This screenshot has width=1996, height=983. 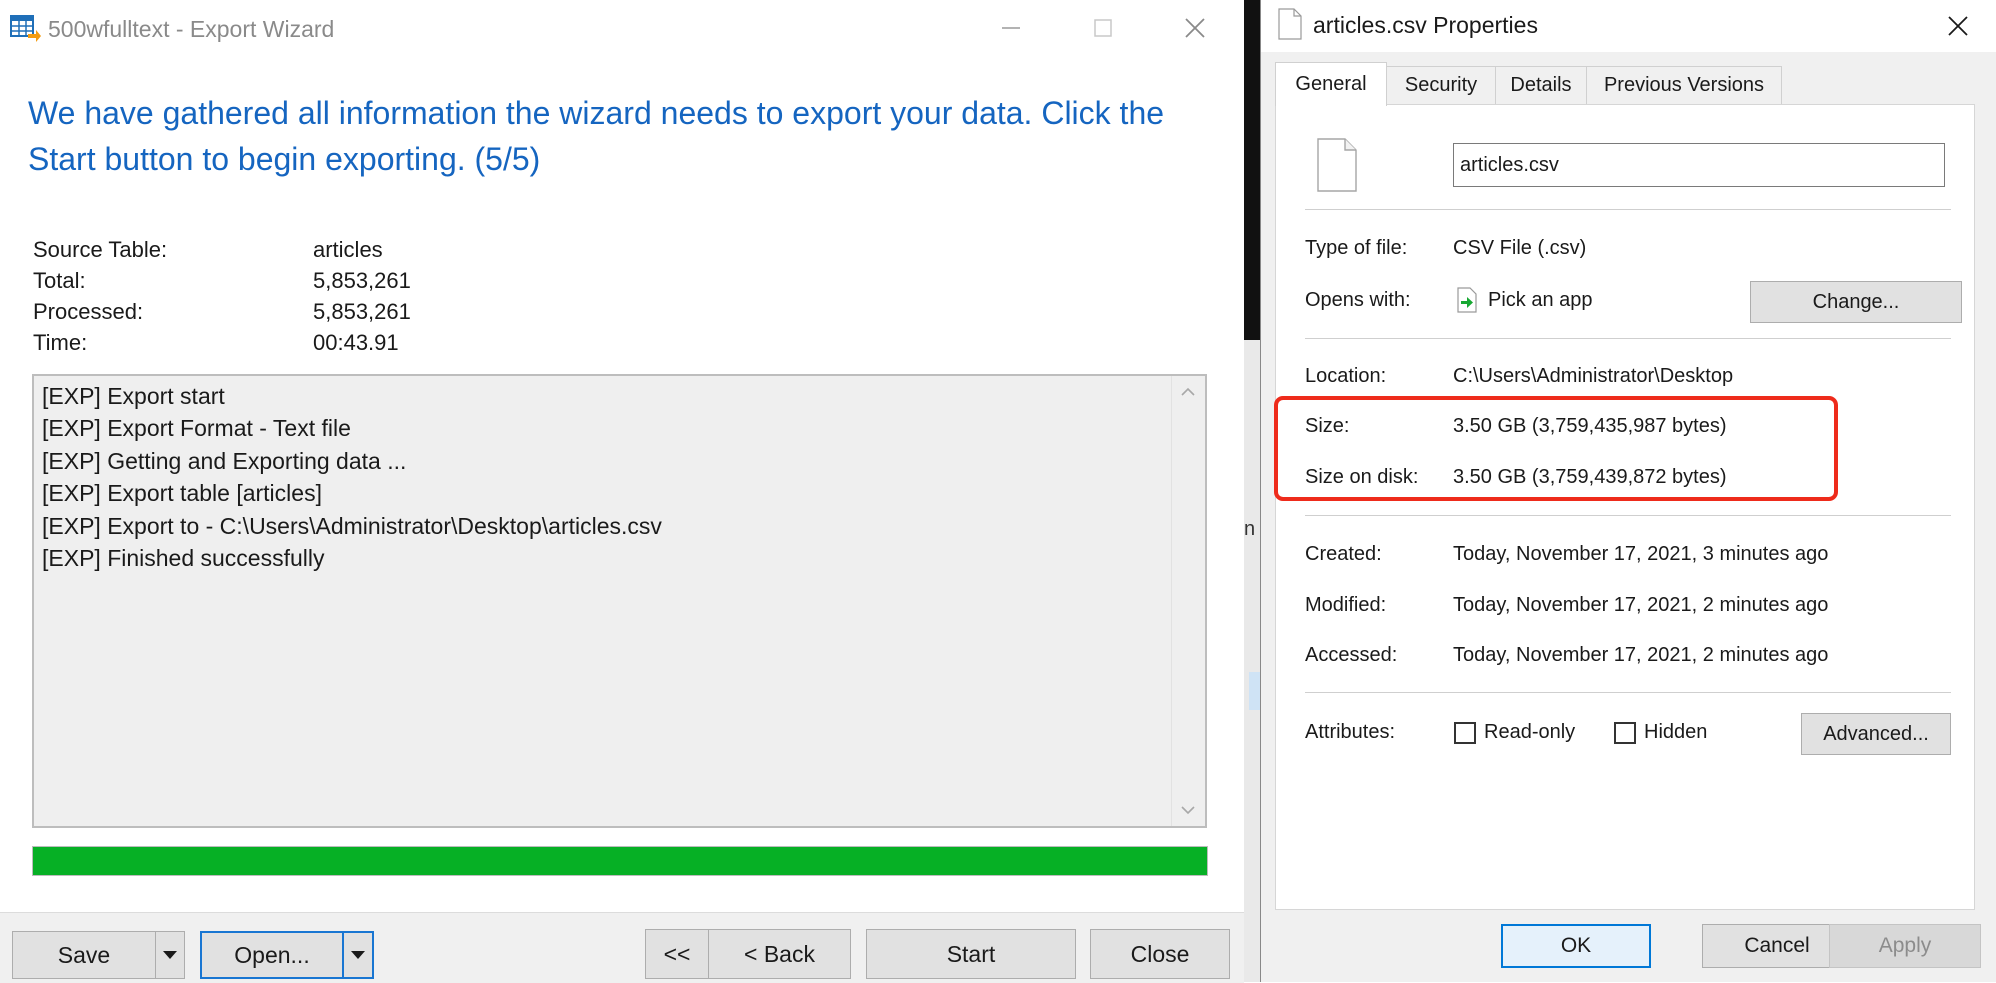 I want to click on wizard-footer: Save Open... << < Back Start Close, so click(x=622, y=947).